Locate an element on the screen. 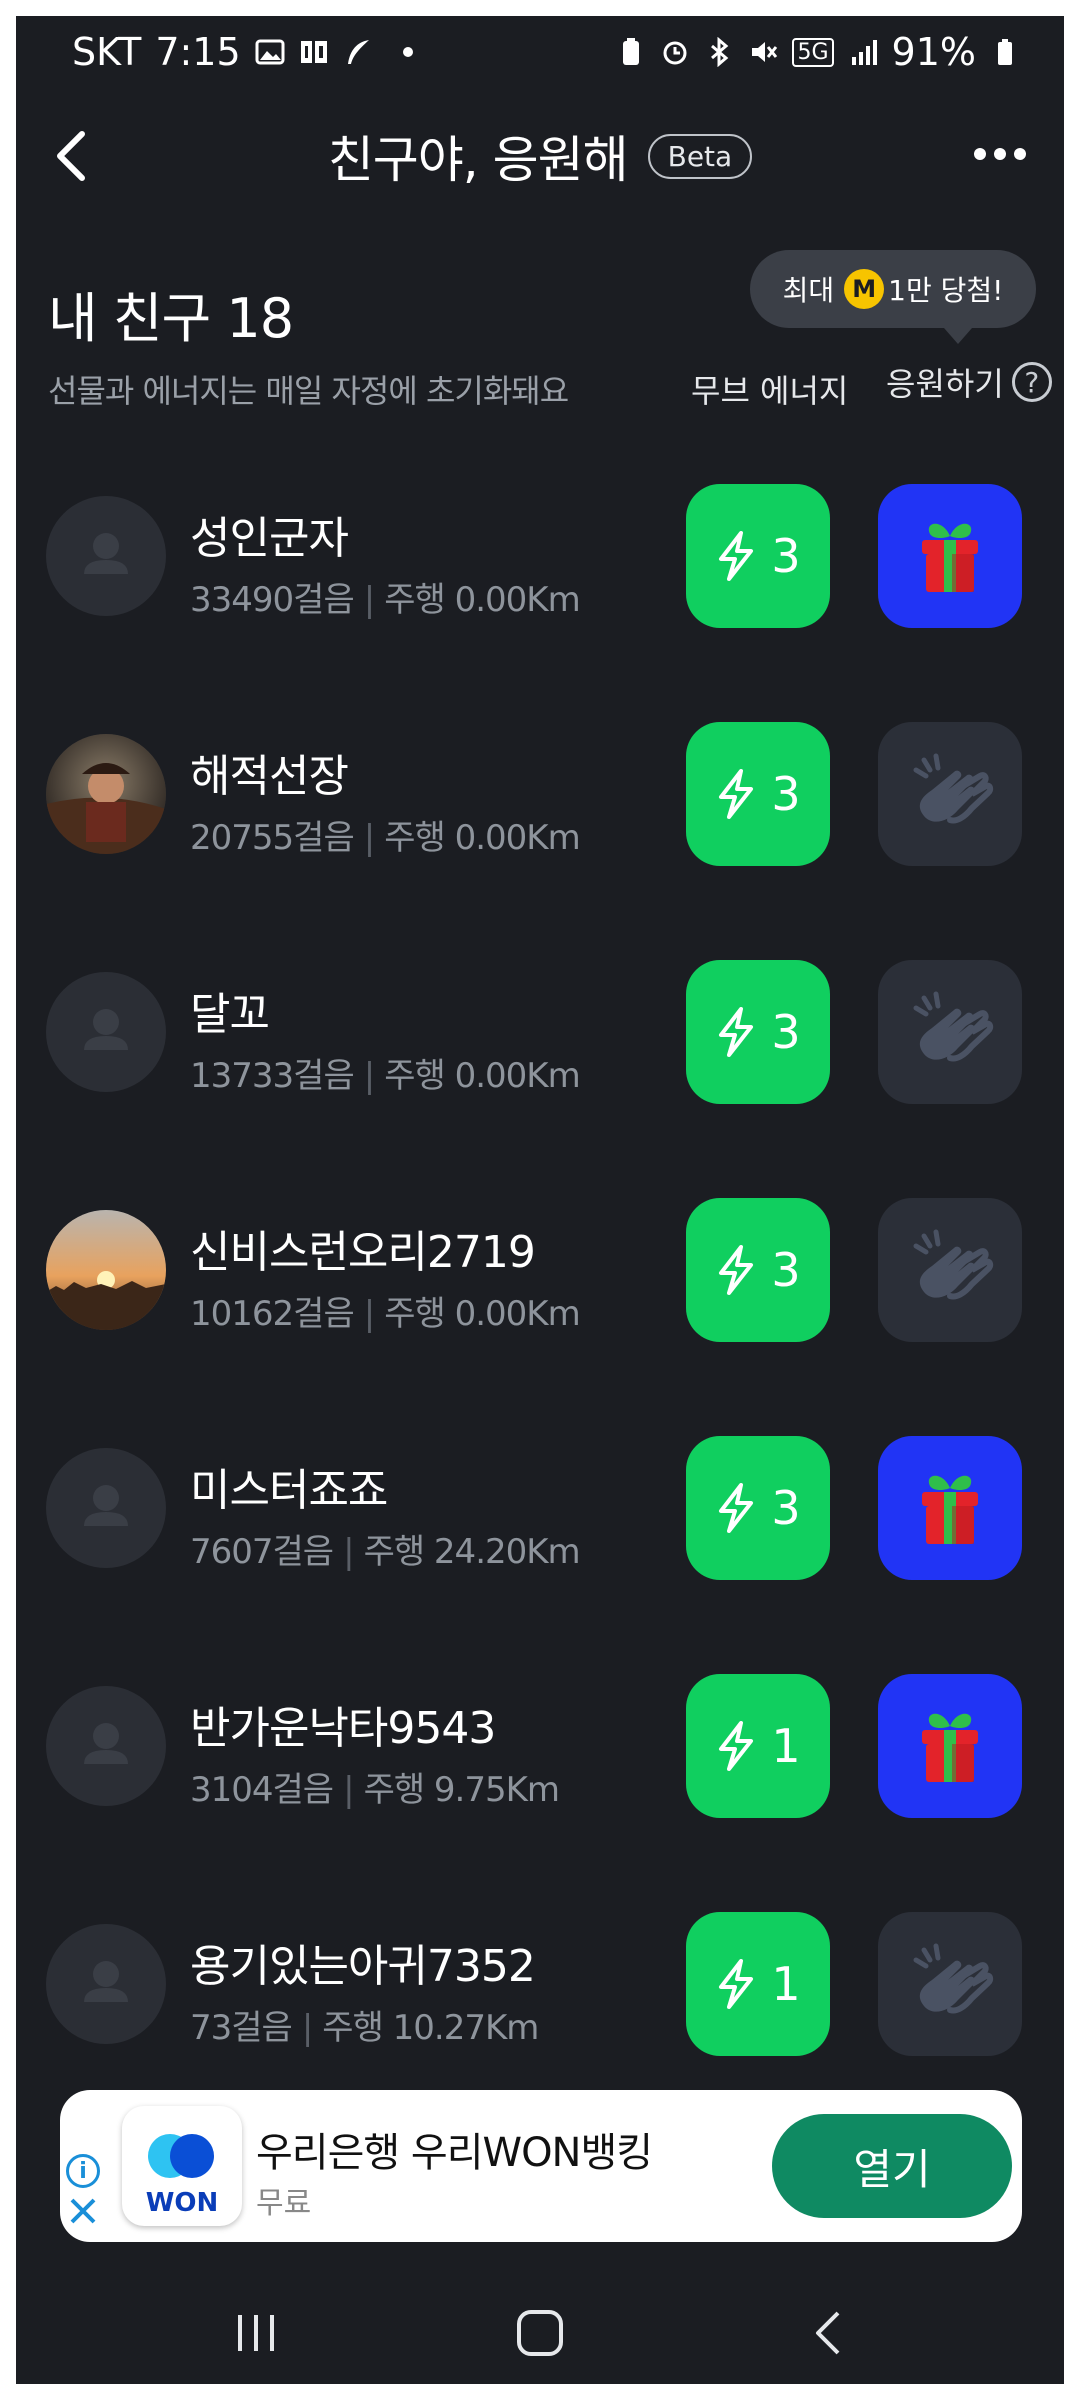 The width and height of the screenshot is (1080, 2400). system-back-button is located at coordinates (830, 2333).